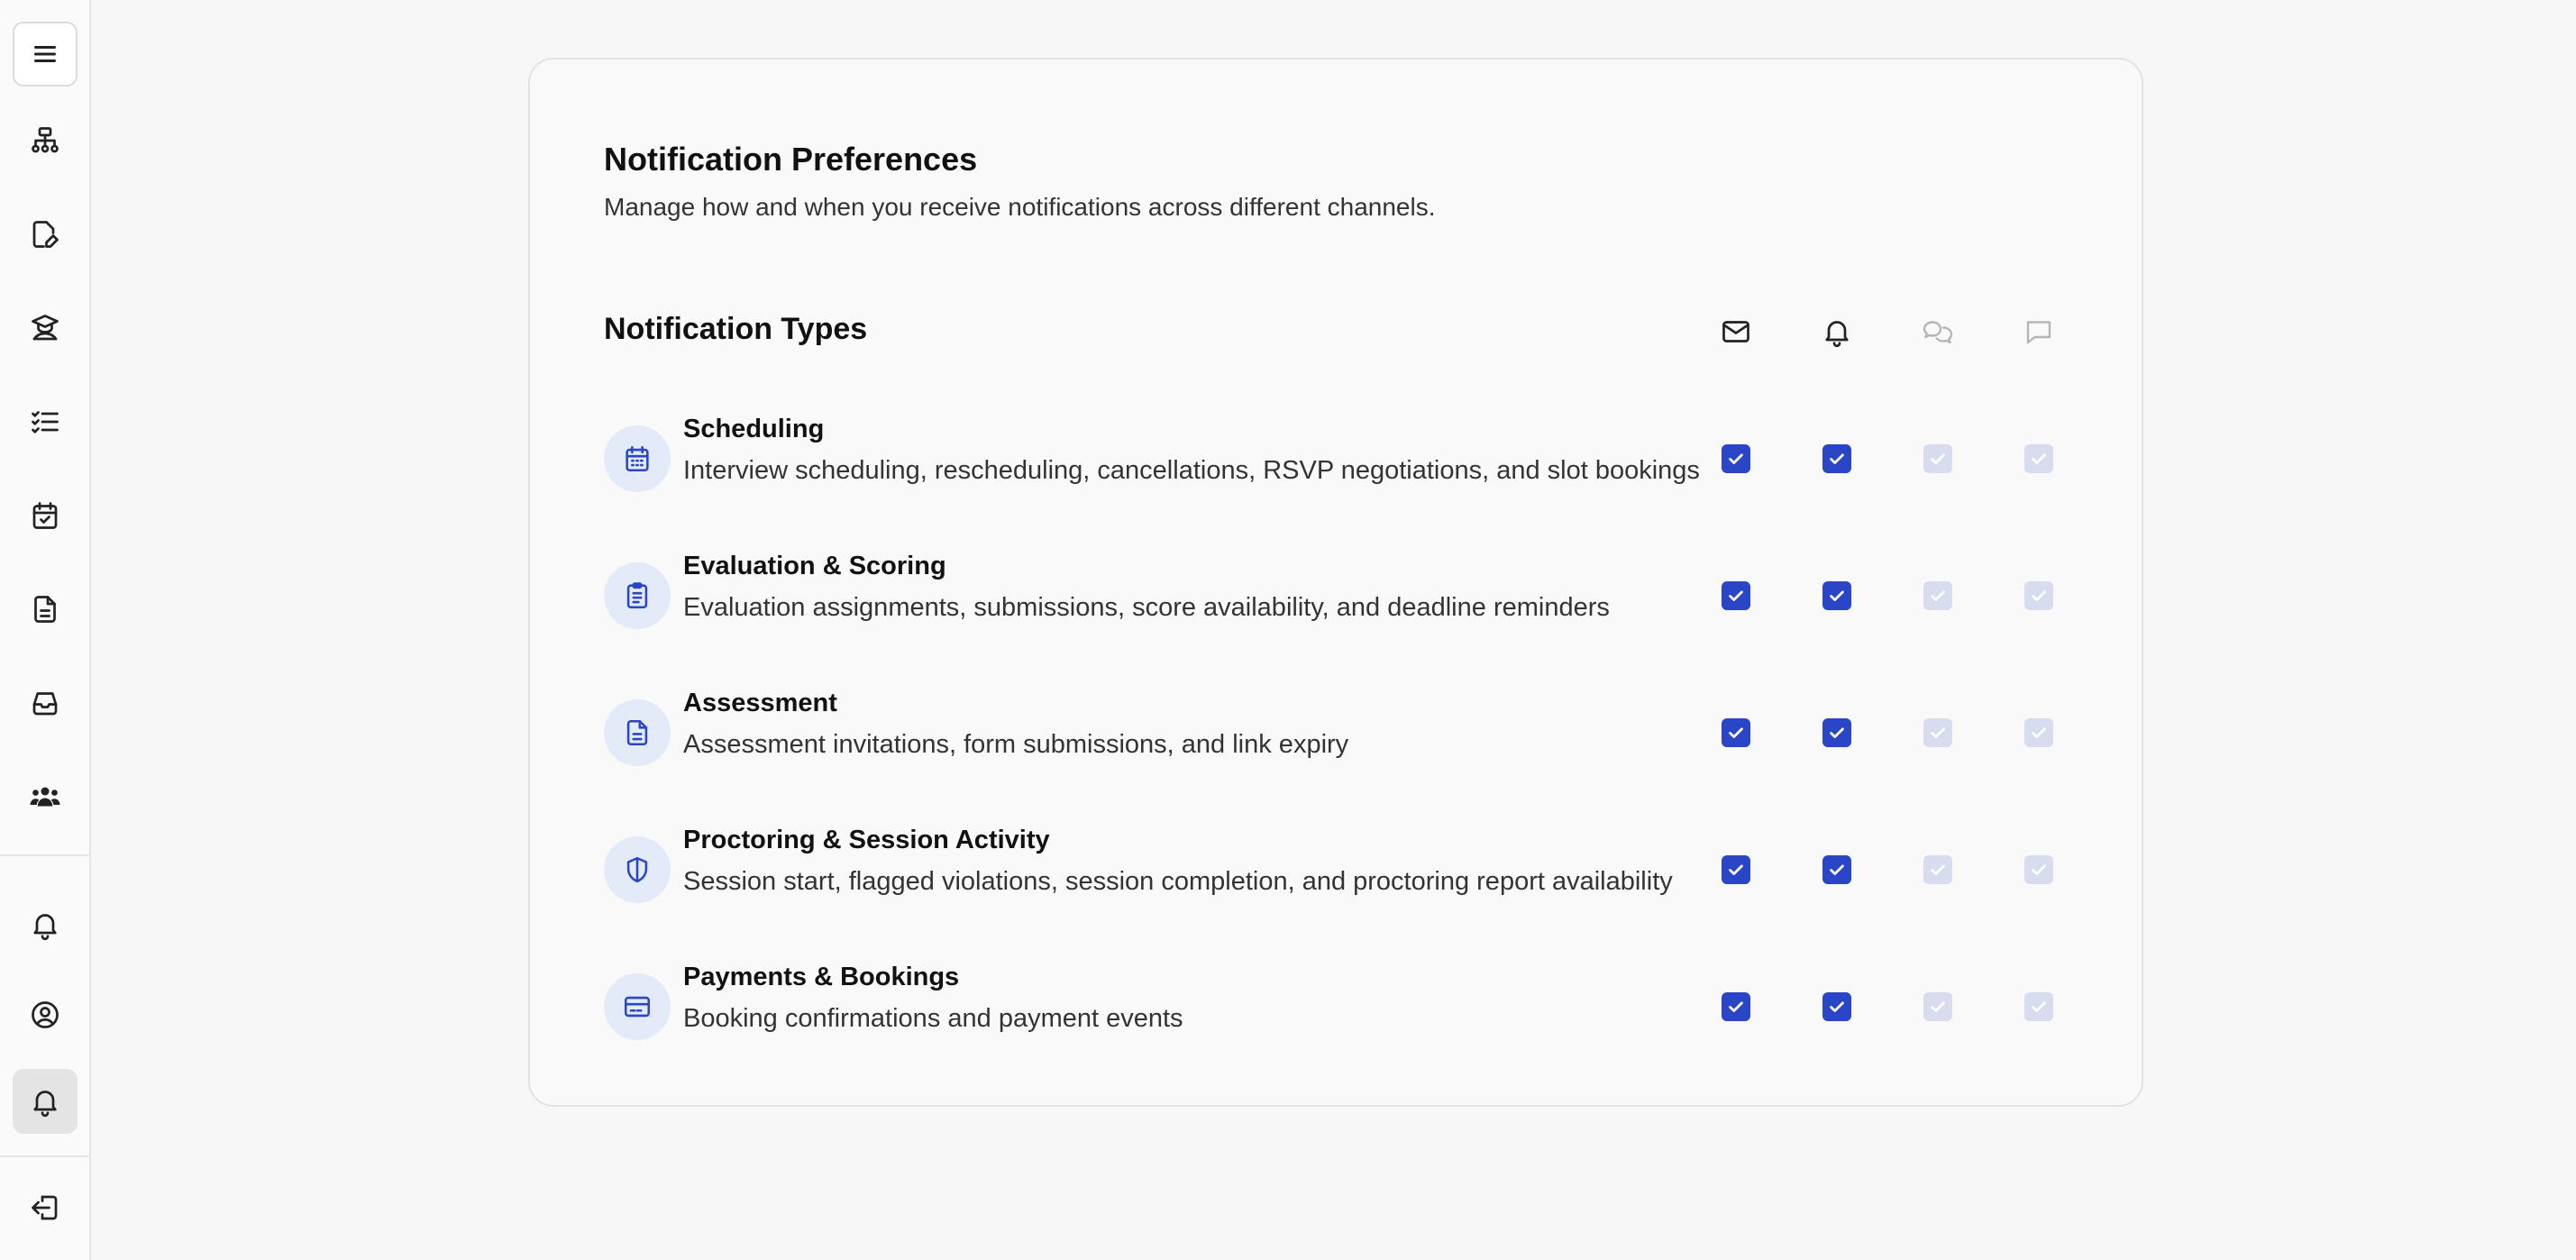  I want to click on nav-inbox, so click(46, 703).